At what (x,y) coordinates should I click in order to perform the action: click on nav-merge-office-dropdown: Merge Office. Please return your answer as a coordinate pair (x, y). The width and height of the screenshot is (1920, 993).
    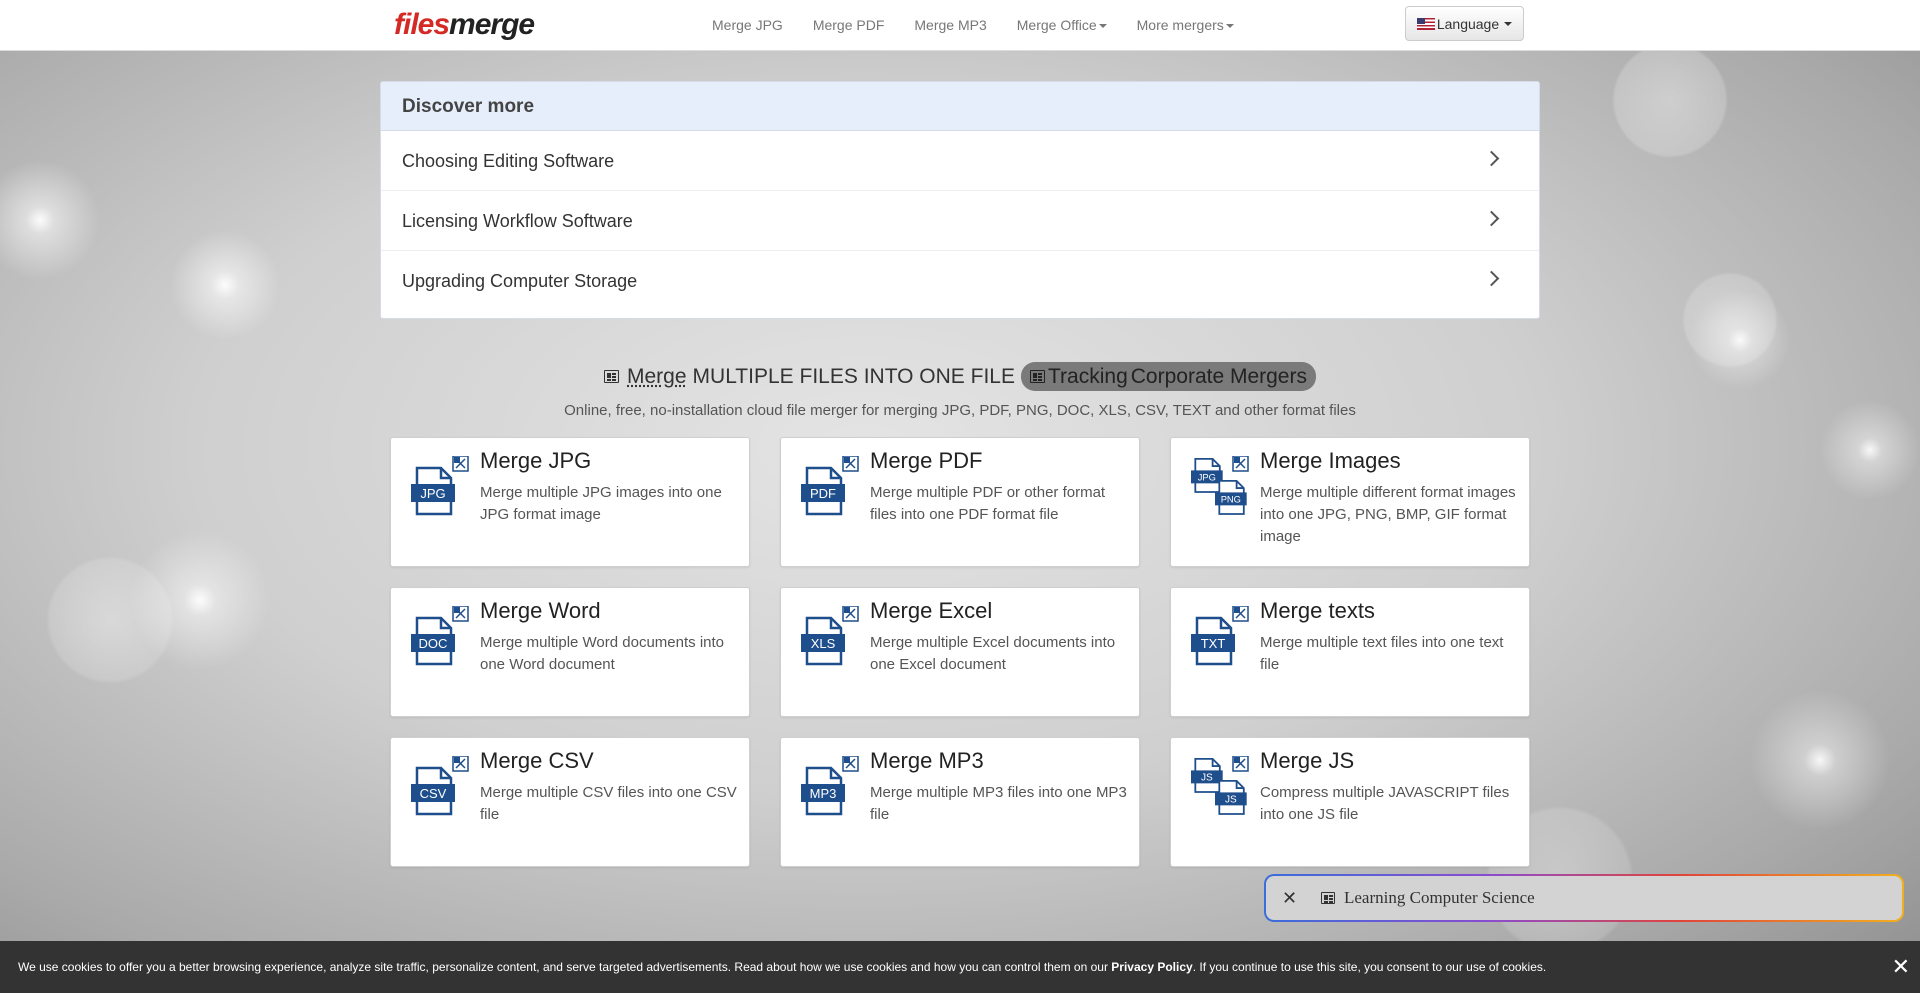
    Looking at the image, I should click on (1062, 25).